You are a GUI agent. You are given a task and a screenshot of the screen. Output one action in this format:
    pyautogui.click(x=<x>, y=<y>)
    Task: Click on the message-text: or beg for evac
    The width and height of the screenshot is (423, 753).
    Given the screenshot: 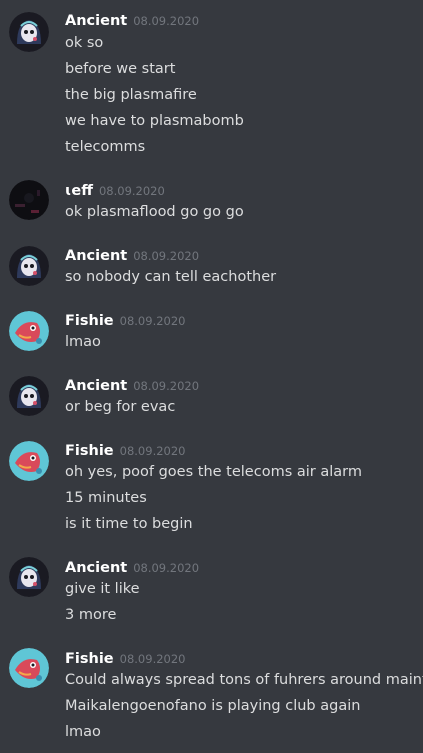 What is the action you would take?
    pyautogui.click(x=120, y=407)
    